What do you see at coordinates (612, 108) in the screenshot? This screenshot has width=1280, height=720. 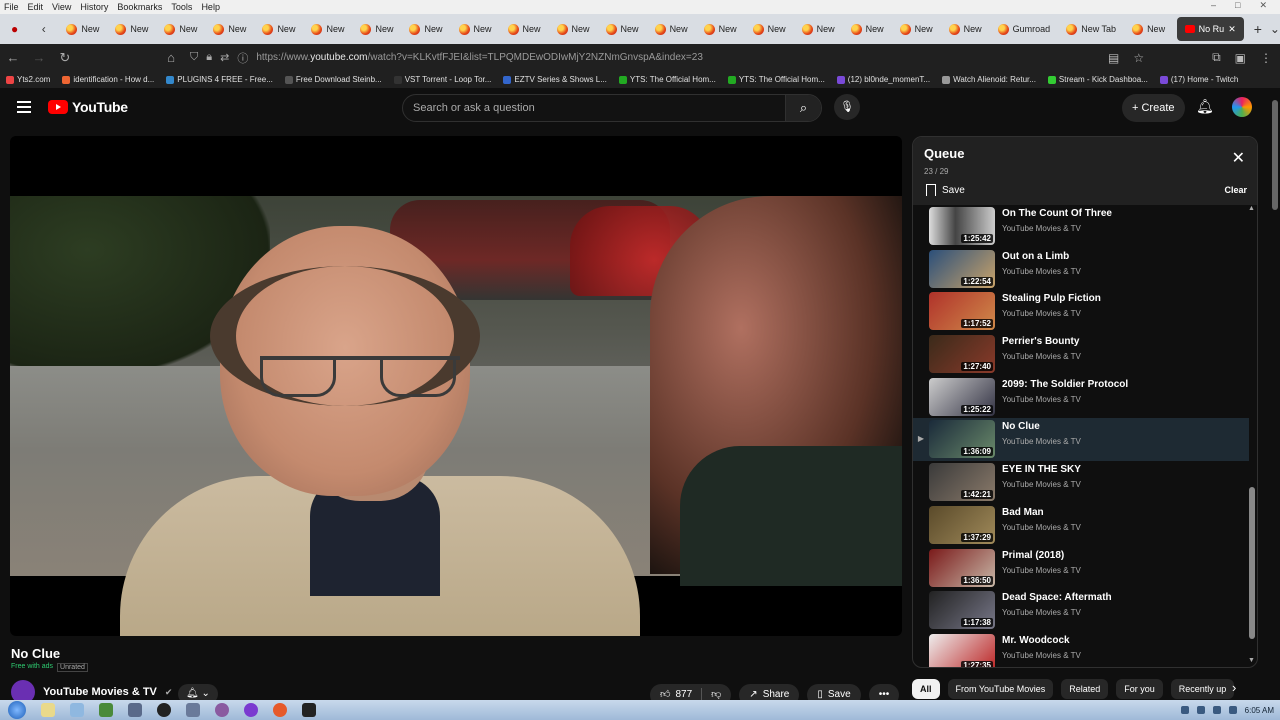 I see `search-input: Search or ask a question ⌕` at bounding box center [612, 108].